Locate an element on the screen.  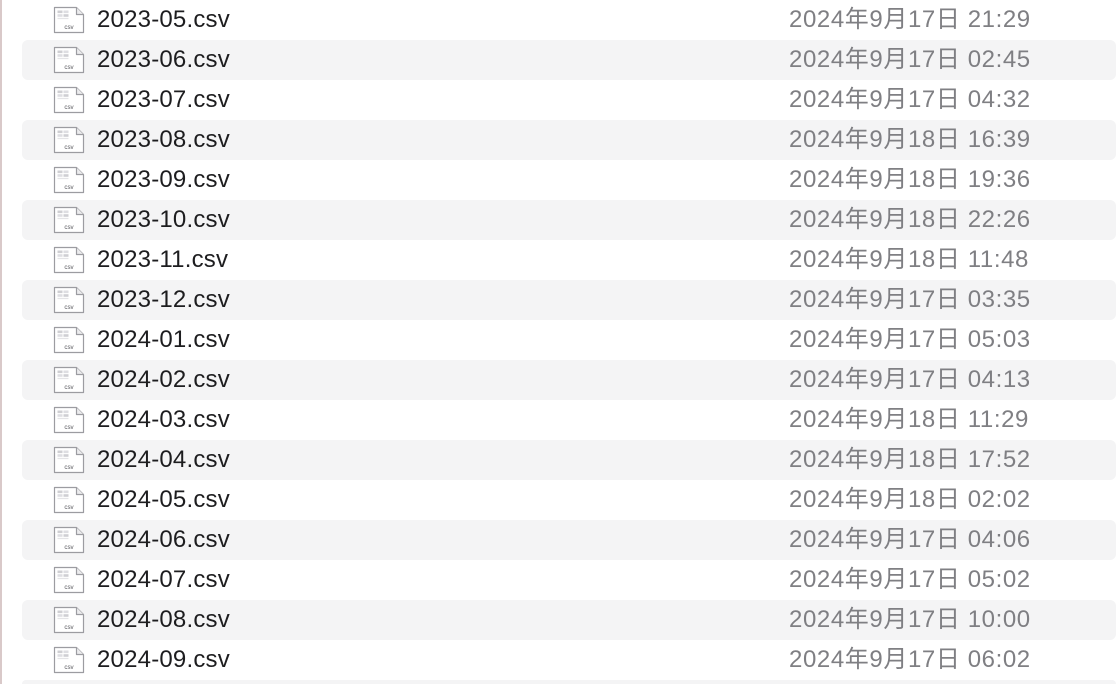
file-modified-date: 2024年9月17日 05:03 is located at coordinates (910, 339).